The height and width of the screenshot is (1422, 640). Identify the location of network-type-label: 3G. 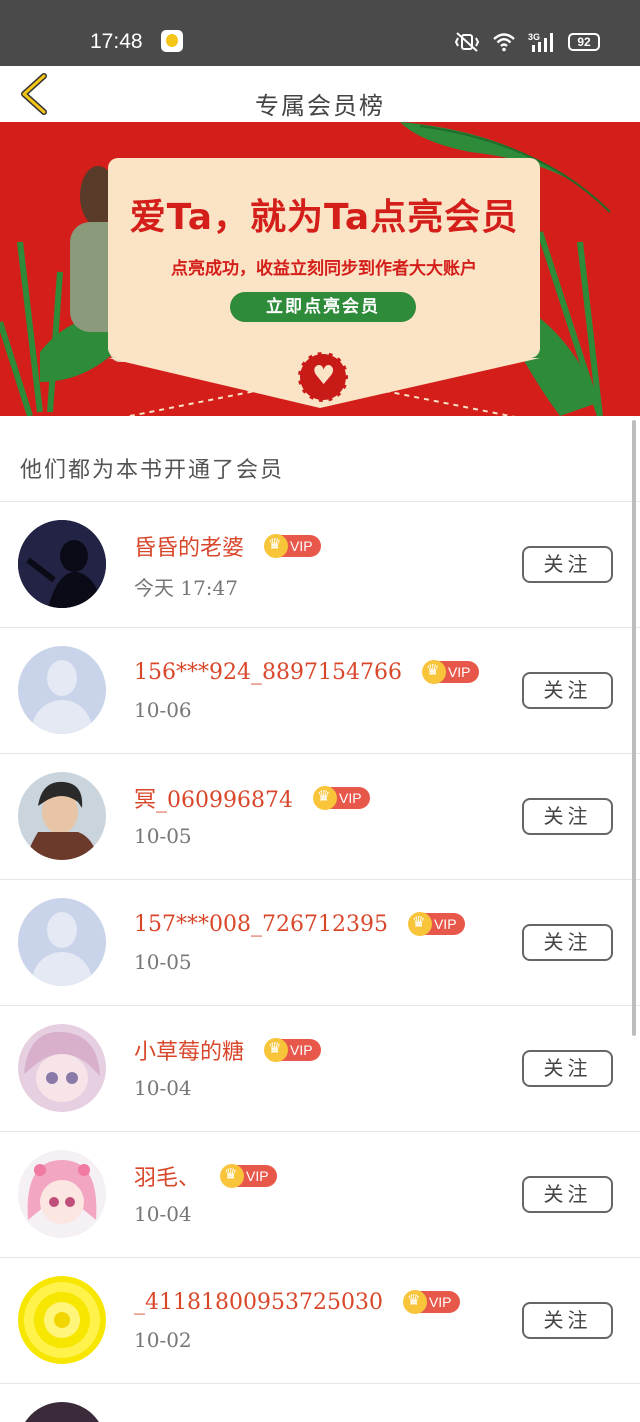
(534, 37).